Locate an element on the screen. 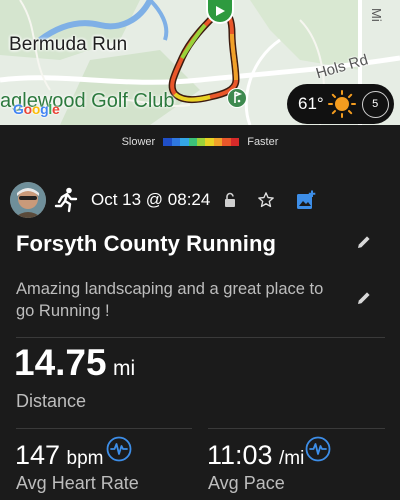 Image resolution: width=400 pixels, height=500 pixels. play-icon is located at coordinates (220, 11).